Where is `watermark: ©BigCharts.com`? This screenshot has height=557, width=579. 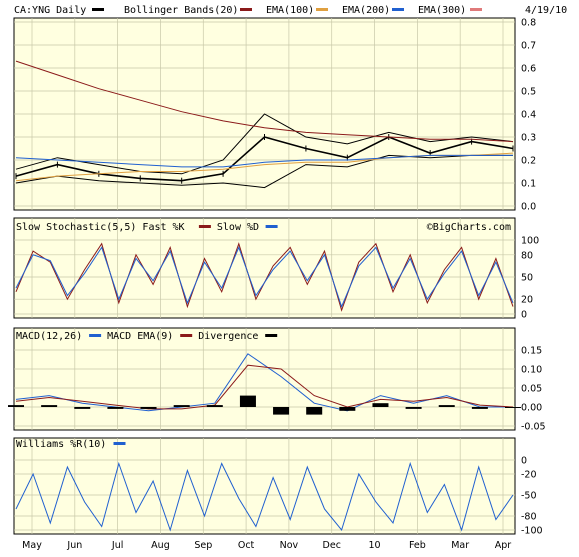
watermark: ©BigCharts.com is located at coordinates (469, 227).